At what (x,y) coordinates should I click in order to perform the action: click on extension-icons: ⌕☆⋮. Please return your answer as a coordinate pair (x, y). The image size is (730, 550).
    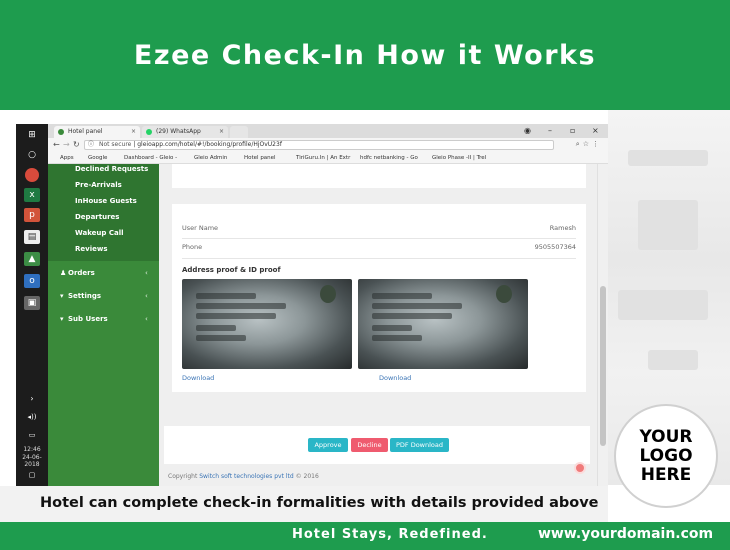
    Looking at the image, I should click on (589, 144).